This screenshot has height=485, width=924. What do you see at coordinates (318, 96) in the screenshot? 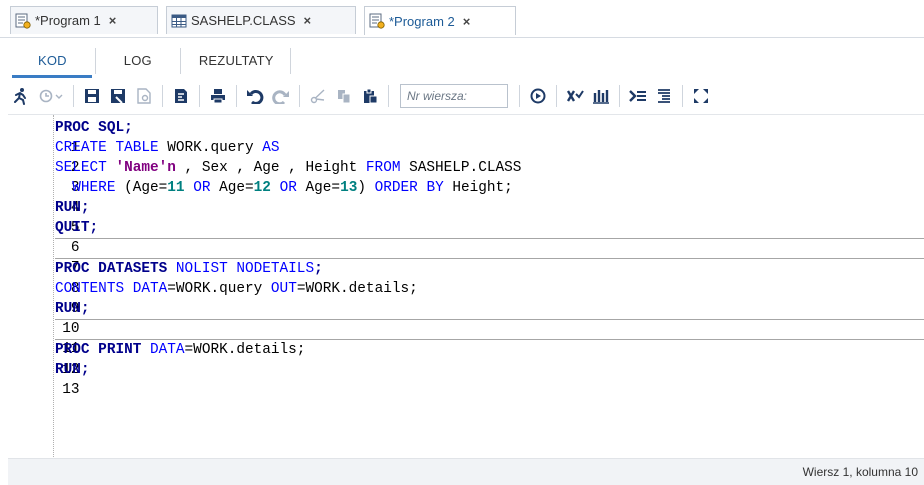
I see `cut-icon` at bounding box center [318, 96].